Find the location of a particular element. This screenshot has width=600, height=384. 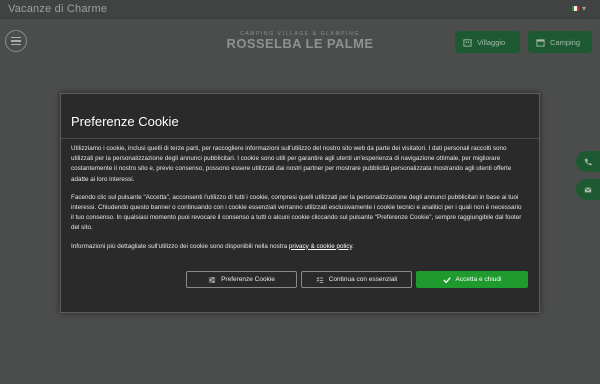

cookie-preferences-button: Preferenze Cookie is located at coordinates (241, 279).